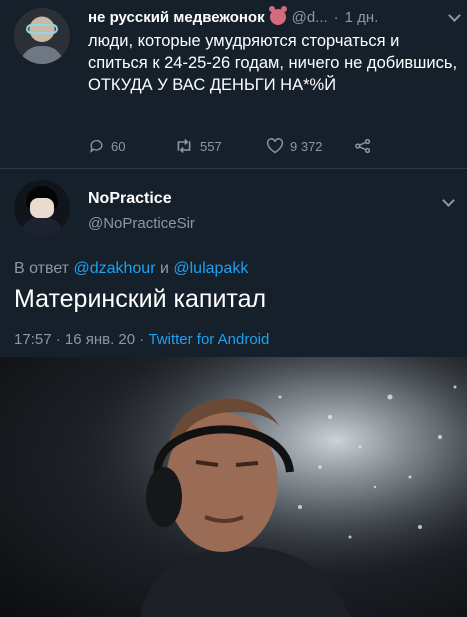 Image resolution: width=467 pixels, height=617 pixels. I want to click on reply-button: 60, so click(131, 146).